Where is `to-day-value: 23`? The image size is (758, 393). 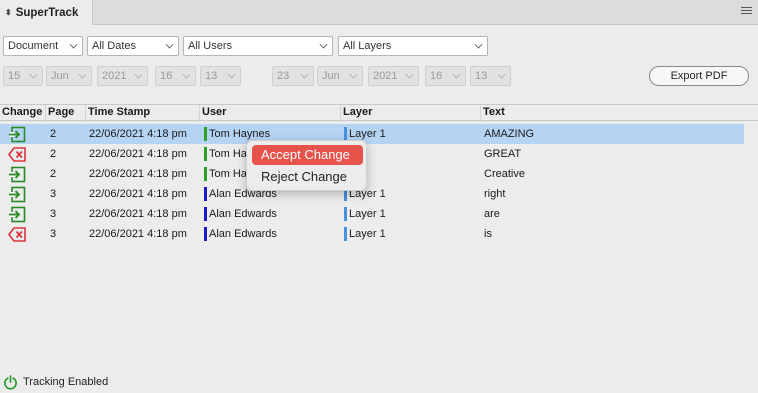 to-day-value: 23 is located at coordinates (283, 76).